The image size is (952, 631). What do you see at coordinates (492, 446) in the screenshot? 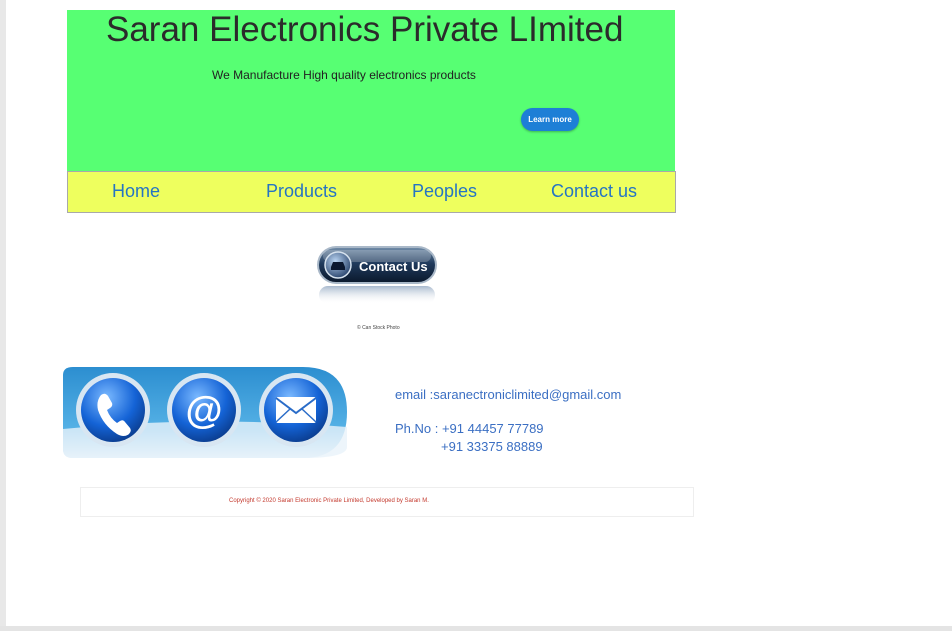
I see `contact-phone-secondary: +91 33375 88889` at bounding box center [492, 446].